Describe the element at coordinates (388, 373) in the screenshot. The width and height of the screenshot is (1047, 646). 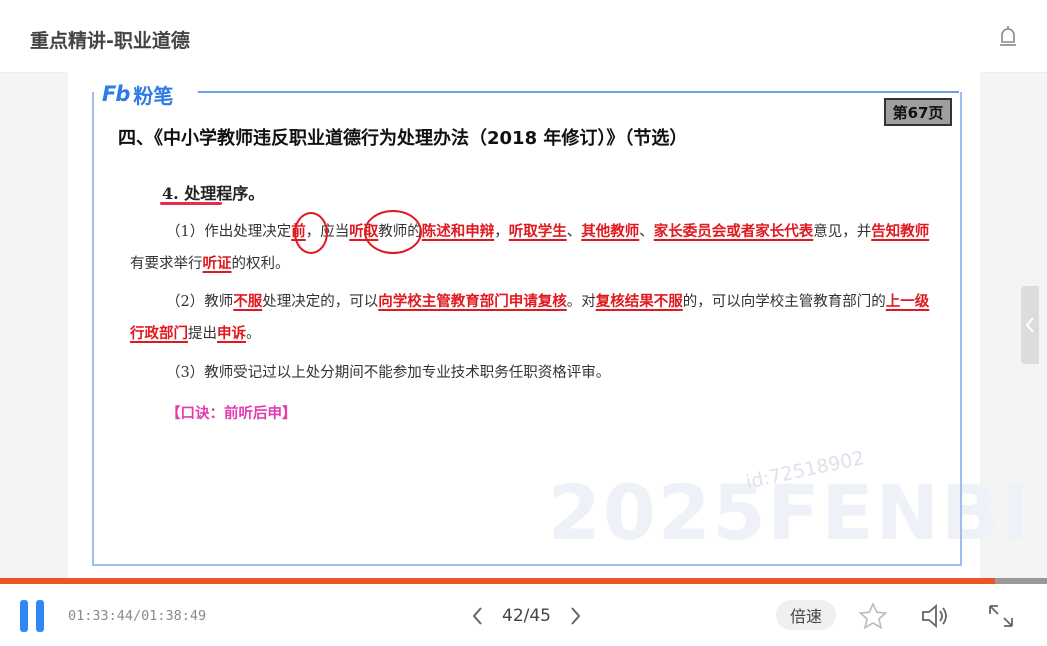
I see `text: （3）教师受记过以上处分期间不能参加专业技术职务任职资格评审。` at that location.